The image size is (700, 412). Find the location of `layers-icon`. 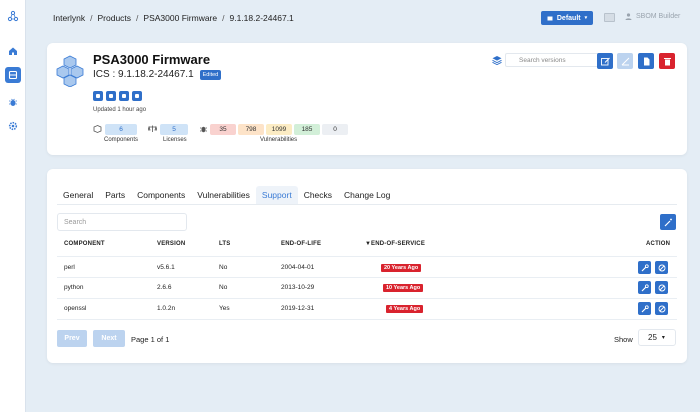

layers-icon is located at coordinates (497, 60).